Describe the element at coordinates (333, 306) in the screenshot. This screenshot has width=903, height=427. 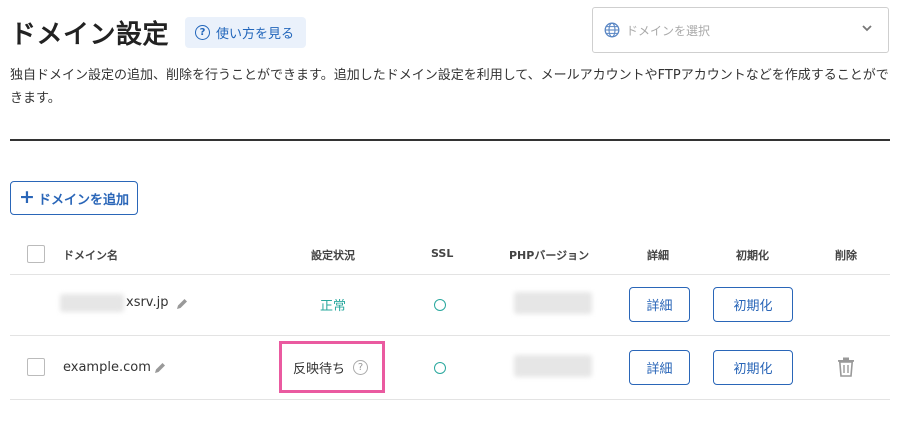
I see `status-ok: 正常` at that location.